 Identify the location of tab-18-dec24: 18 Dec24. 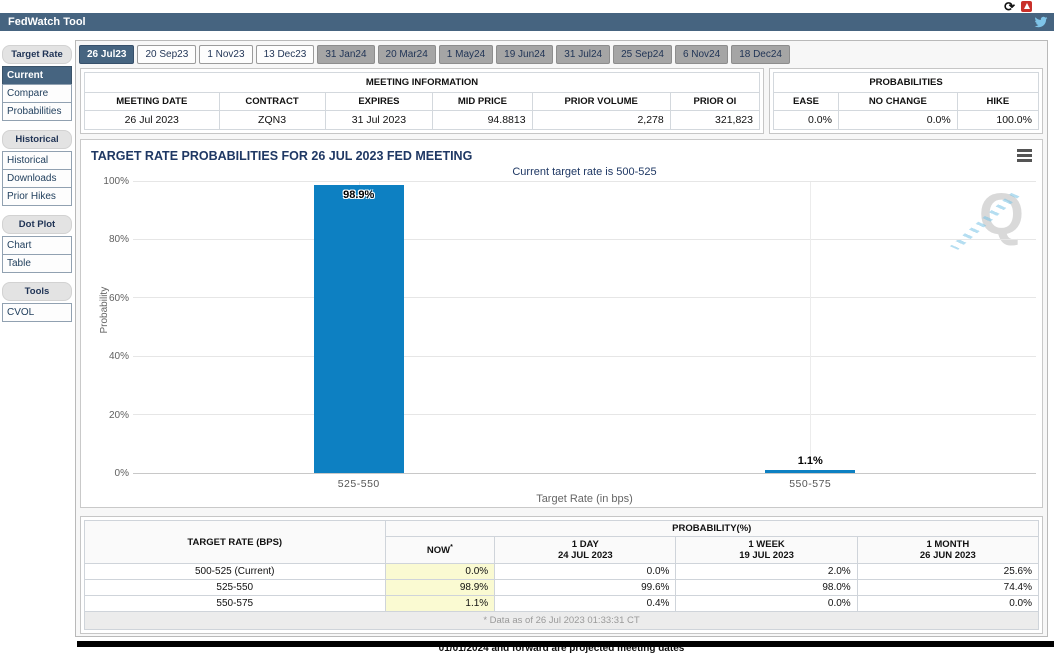
(760, 54).